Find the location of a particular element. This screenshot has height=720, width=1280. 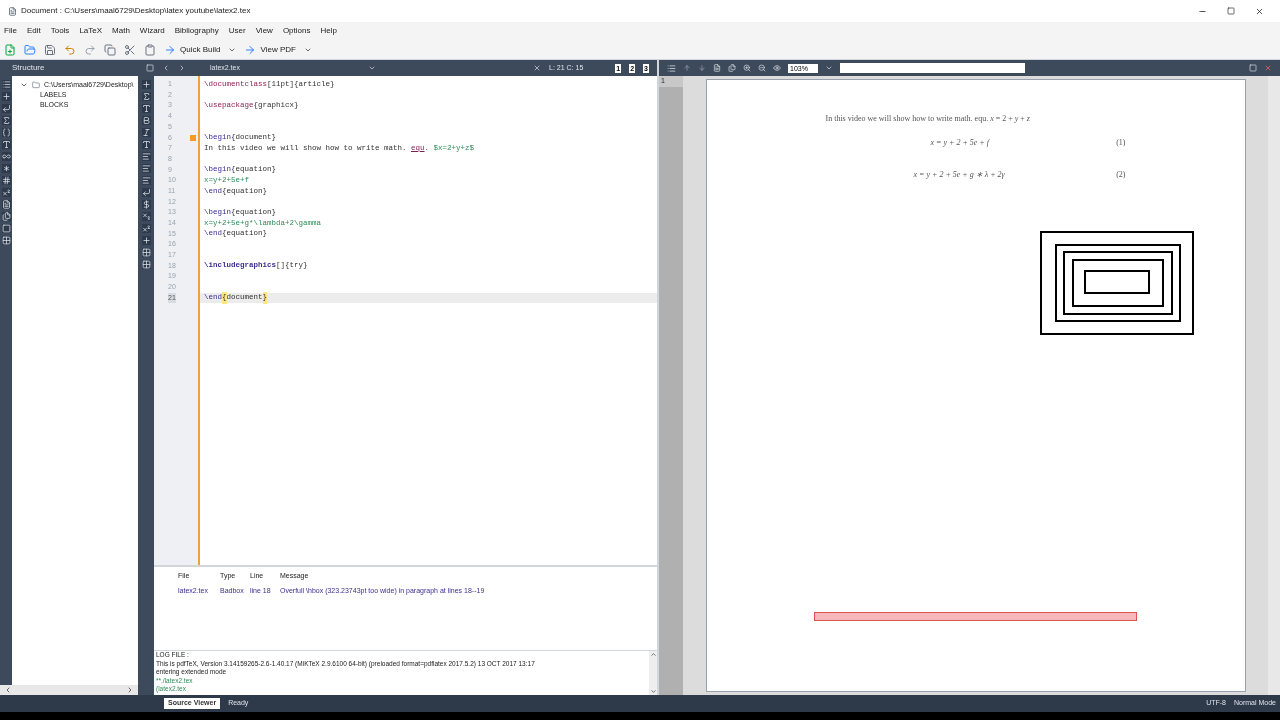

menu-item: Wizard is located at coordinates (152, 31).